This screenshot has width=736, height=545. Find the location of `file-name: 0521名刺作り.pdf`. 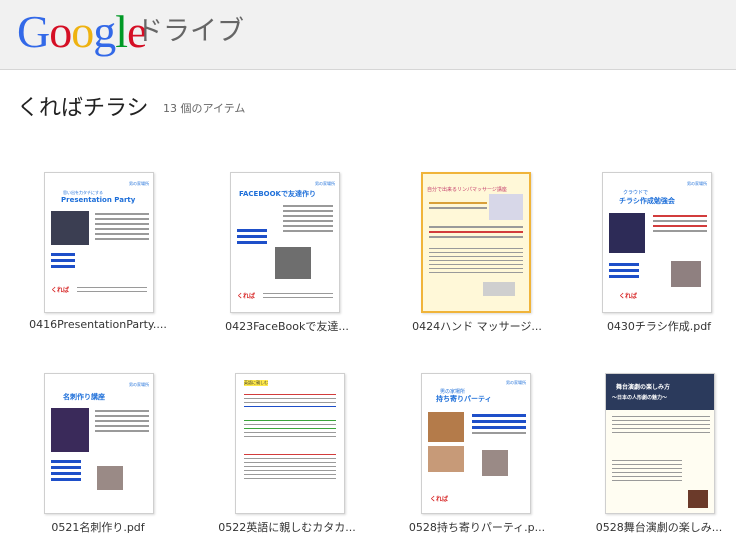

file-name: 0521名刺作り.pdf is located at coordinates (98, 527).